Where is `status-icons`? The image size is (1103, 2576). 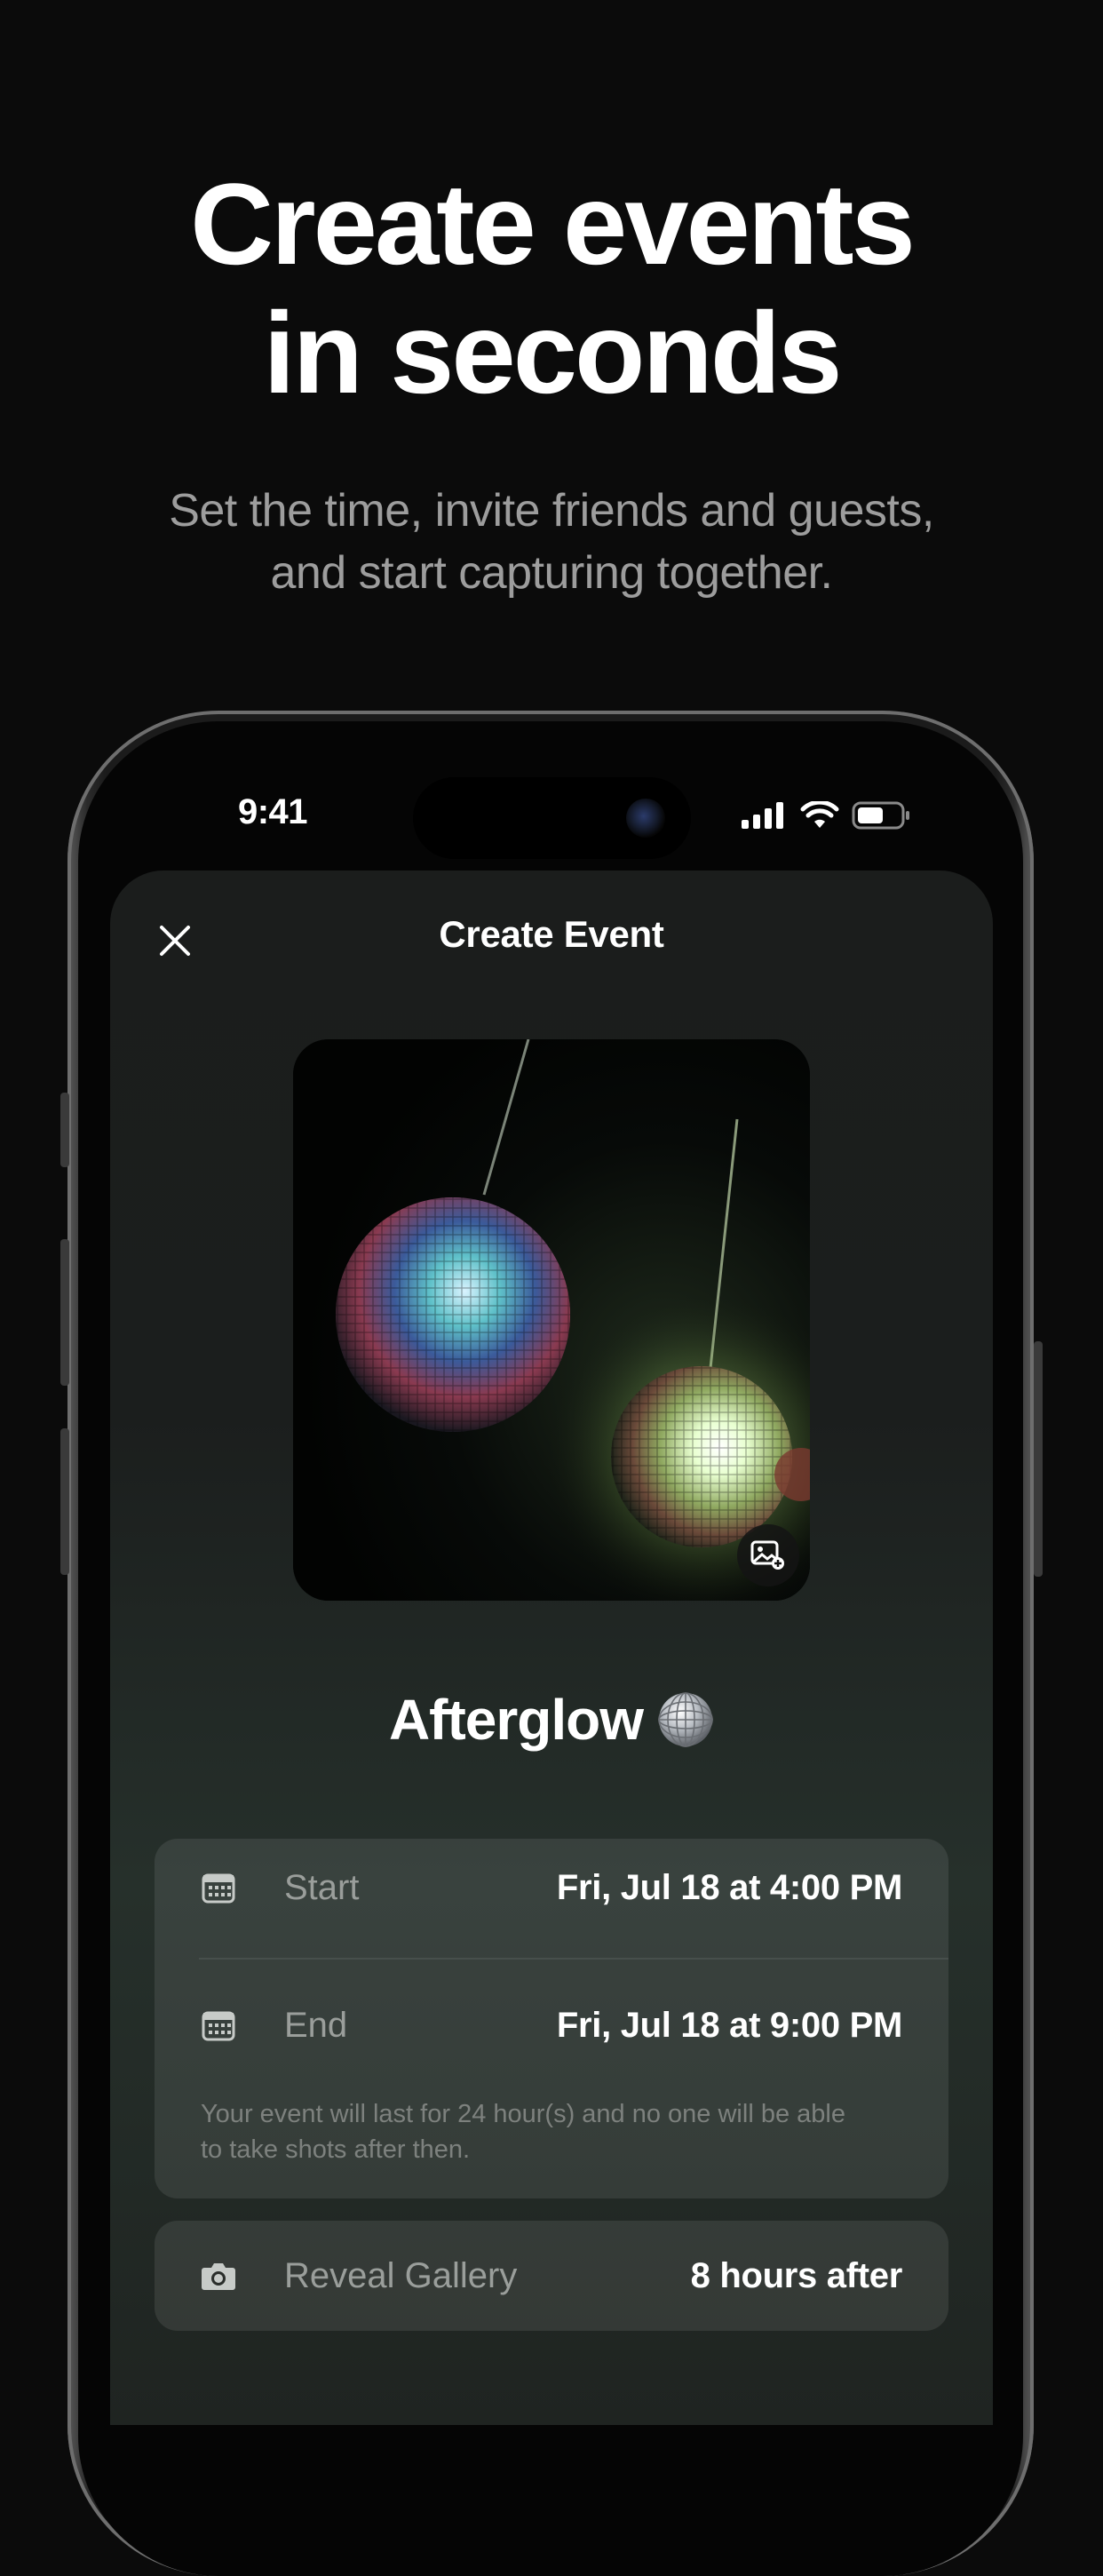
status-icons is located at coordinates (826, 815).